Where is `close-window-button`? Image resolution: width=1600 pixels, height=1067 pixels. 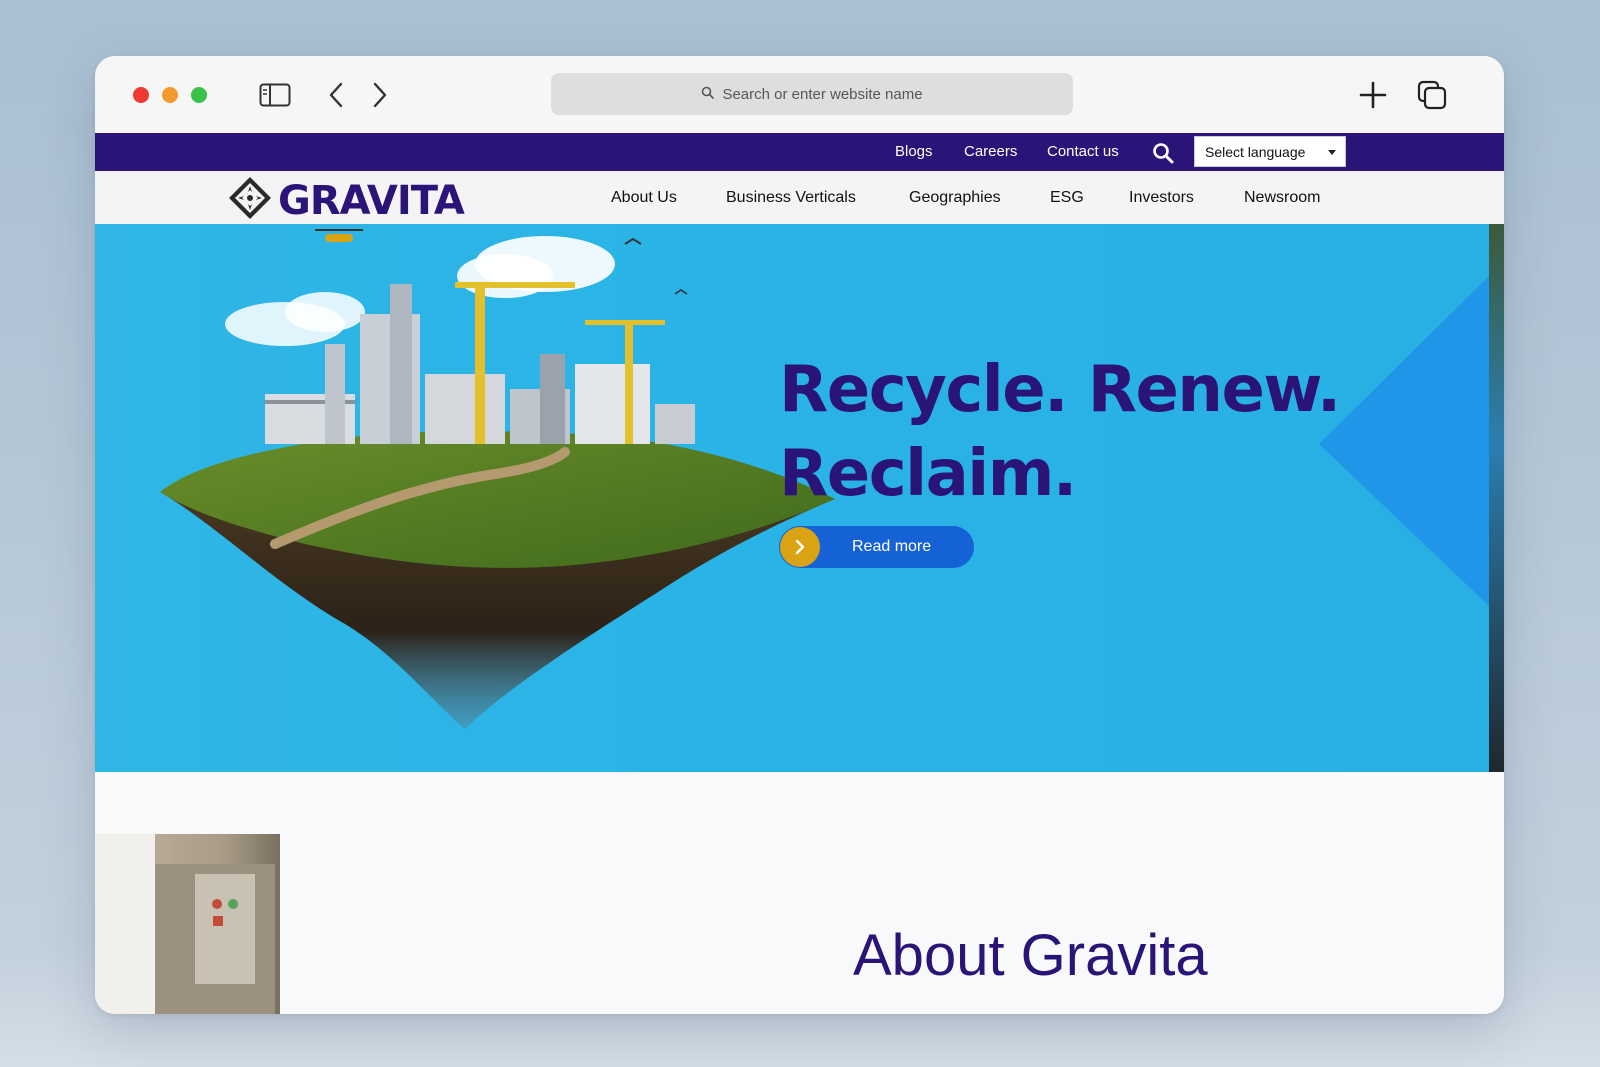 close-window-button is located at coordinates (141, 95).